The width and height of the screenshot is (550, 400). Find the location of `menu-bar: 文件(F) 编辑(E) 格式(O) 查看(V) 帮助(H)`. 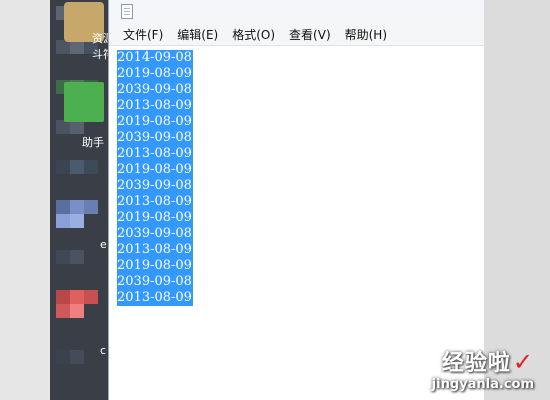

menu-bar: 文件(F) 编辑(E) 格式(O) 查看(V) 帮助(H) is located at coordinates (297, 35).